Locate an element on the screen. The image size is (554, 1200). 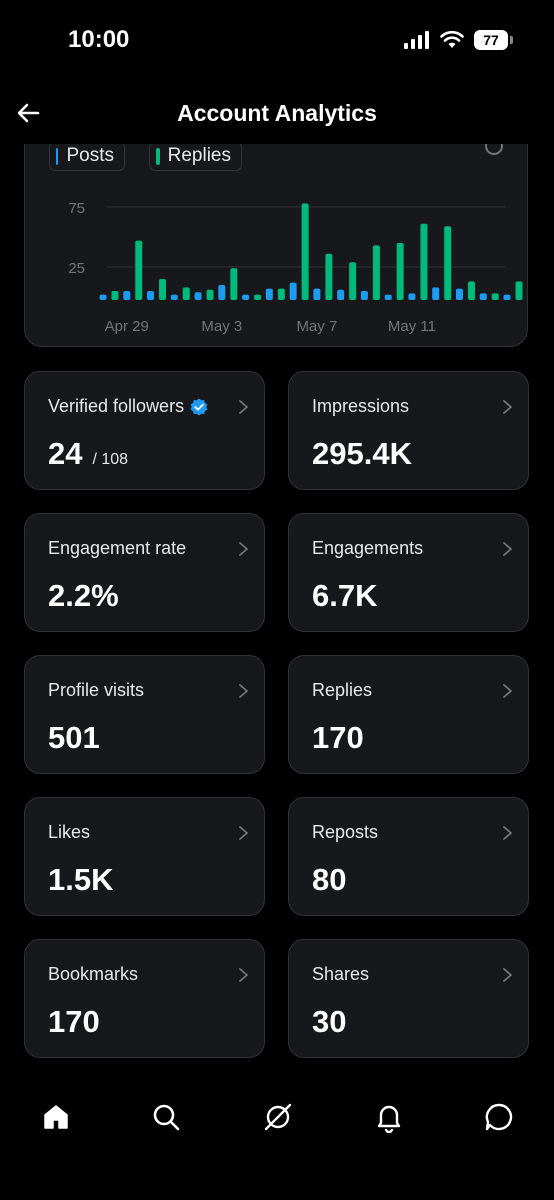
stat-label-wrap: Engagement rate is located at coordinates (117, 548).